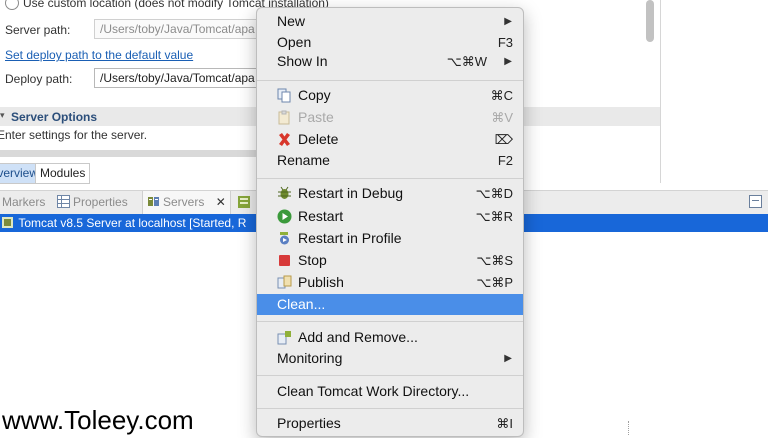 This screenshot has height=438, width=768. What do you see at coordinates (130, 153) in the screenshot?
I see `editor-horizontal-scrollbar` at bounding box center [130, 153].